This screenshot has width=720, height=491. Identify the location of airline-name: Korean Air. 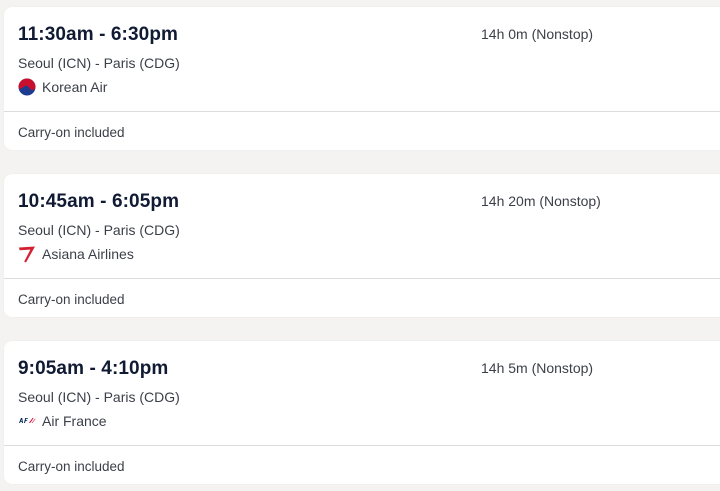
(75, 87).